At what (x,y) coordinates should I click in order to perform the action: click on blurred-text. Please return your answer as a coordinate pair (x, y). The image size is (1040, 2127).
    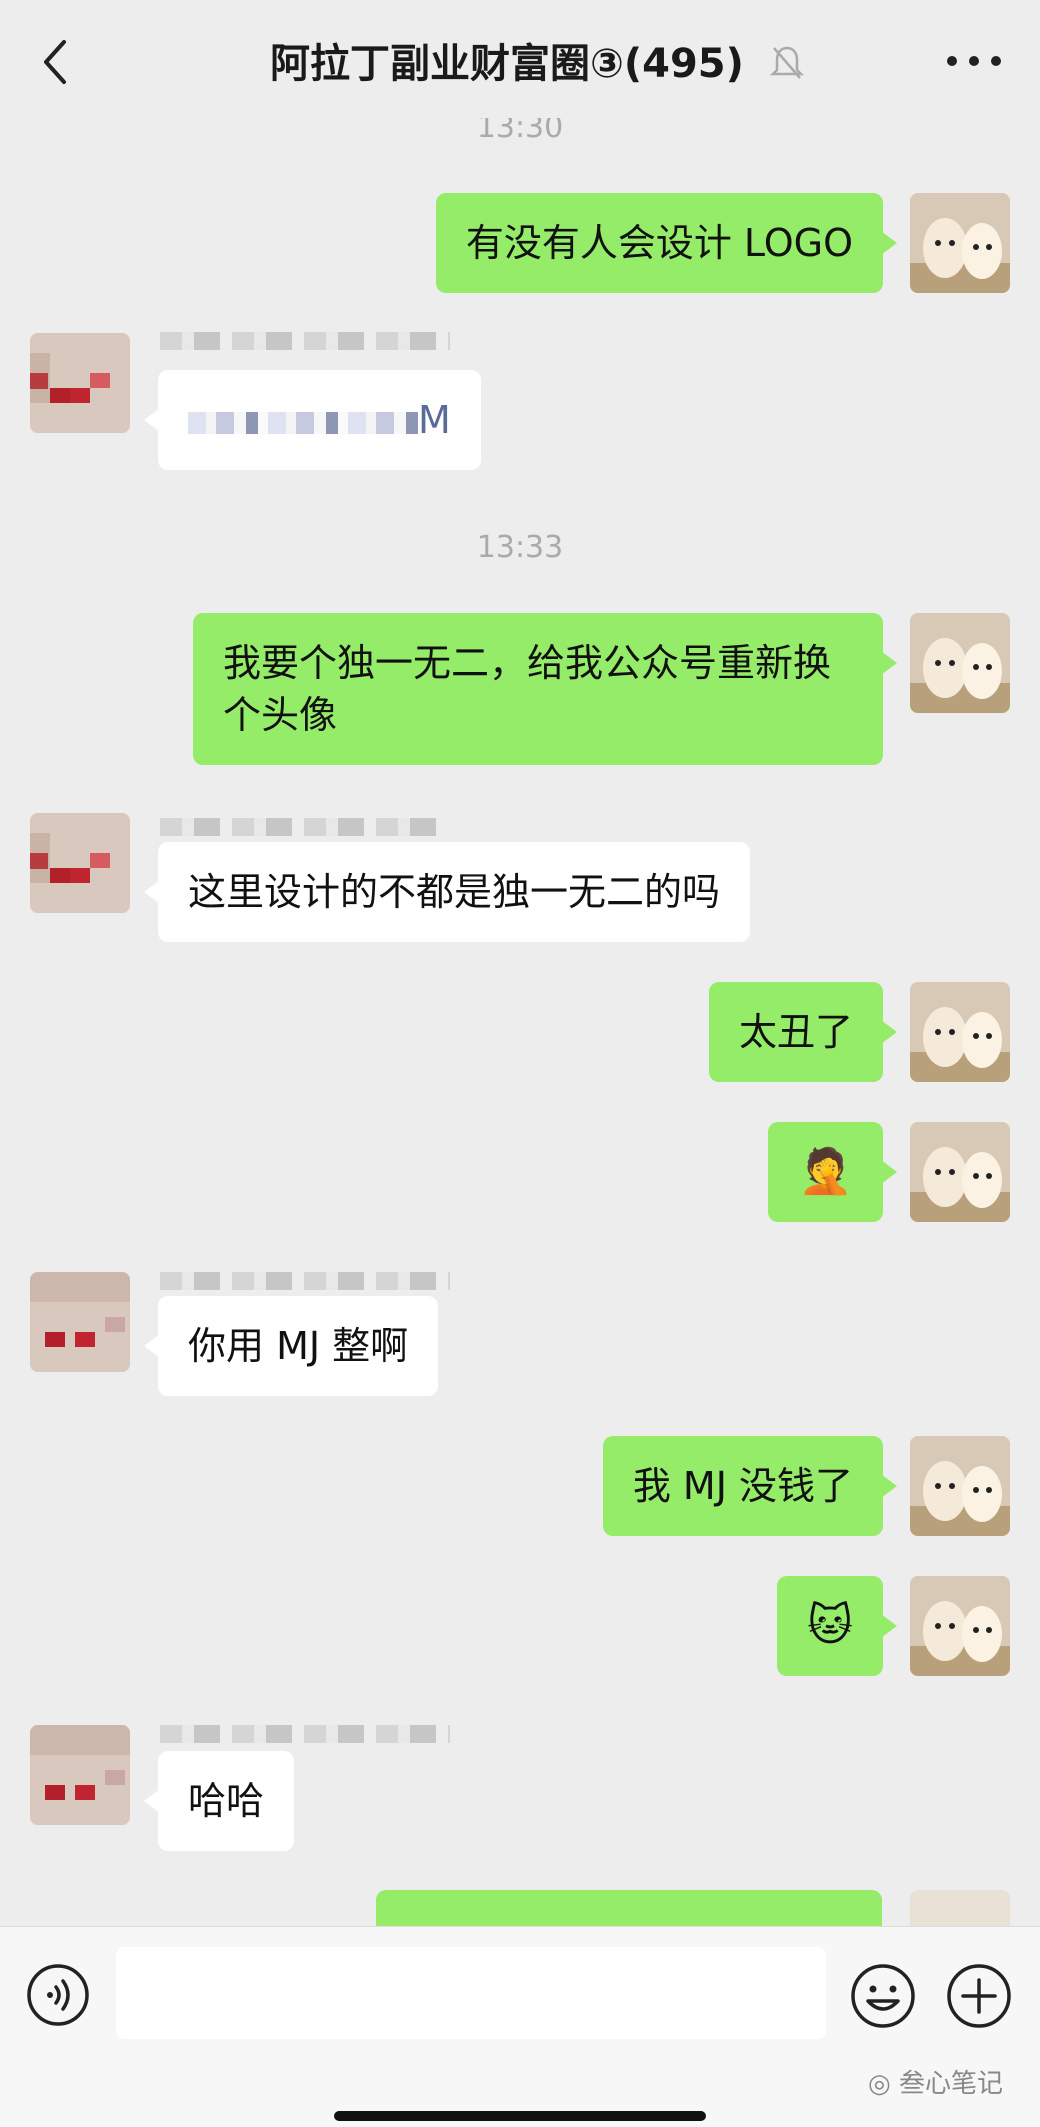
    Looking at the image, I should click on (303, 422).